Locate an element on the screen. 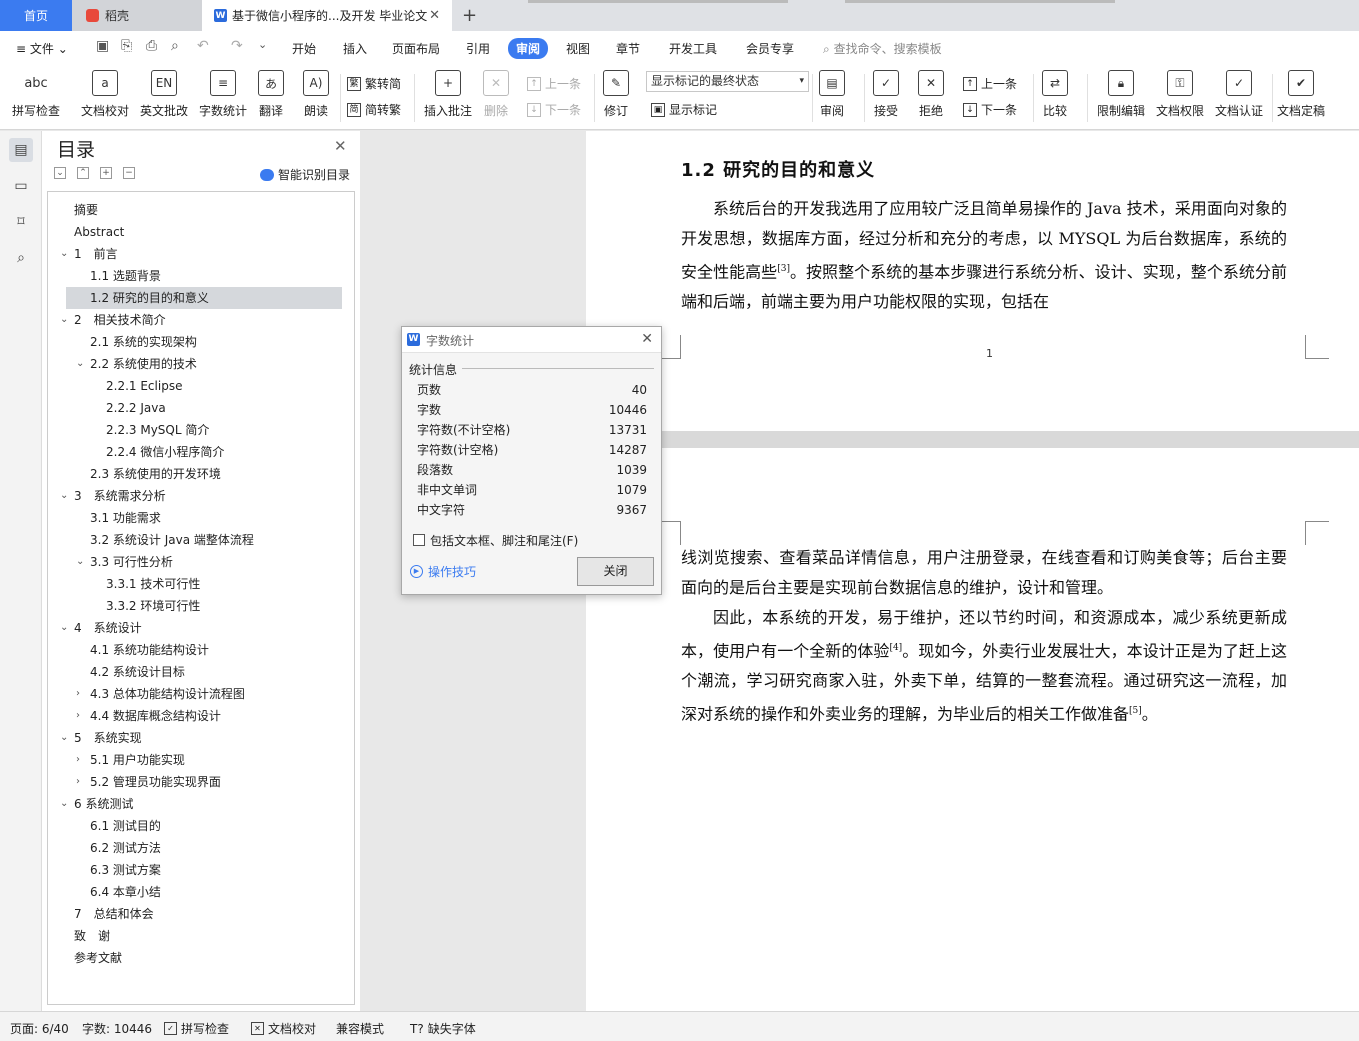 The height and width of the screenshot is (1041, 1359). translate-button: あ翻译 is located at coordinates (271, 94).